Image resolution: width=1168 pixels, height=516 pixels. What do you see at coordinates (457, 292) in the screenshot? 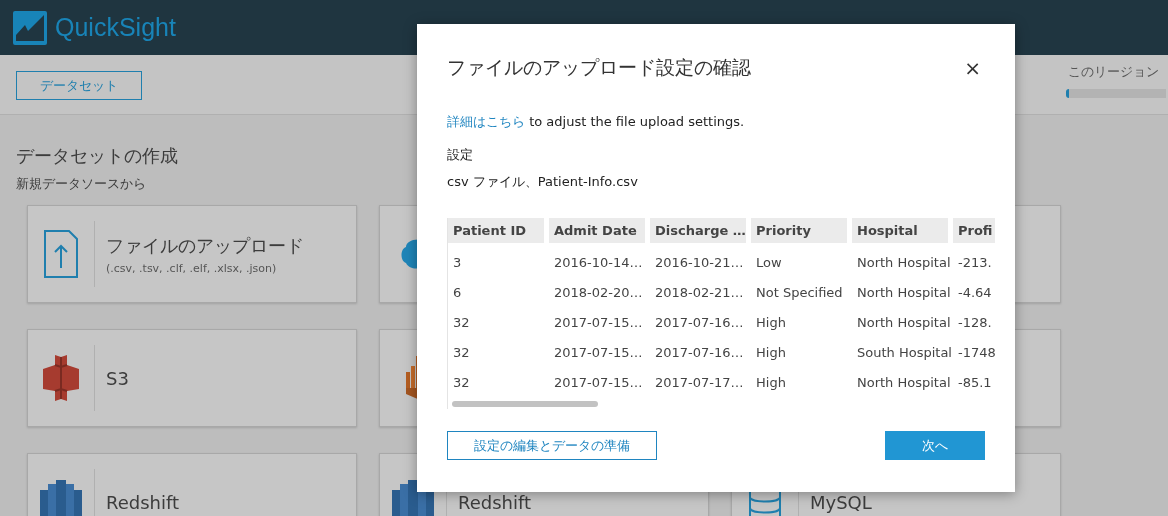
I see `table-cell-text: 6` at bounding box center [457, 292].